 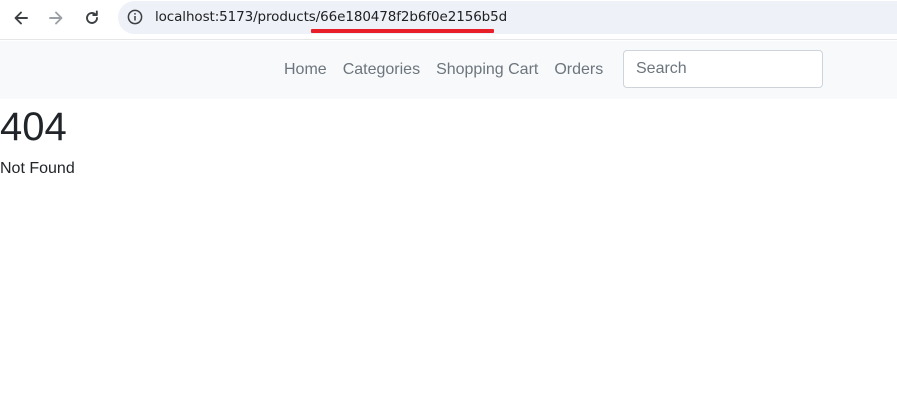 I want to click on nav-link-home: Home, so click(x=305, y=70).